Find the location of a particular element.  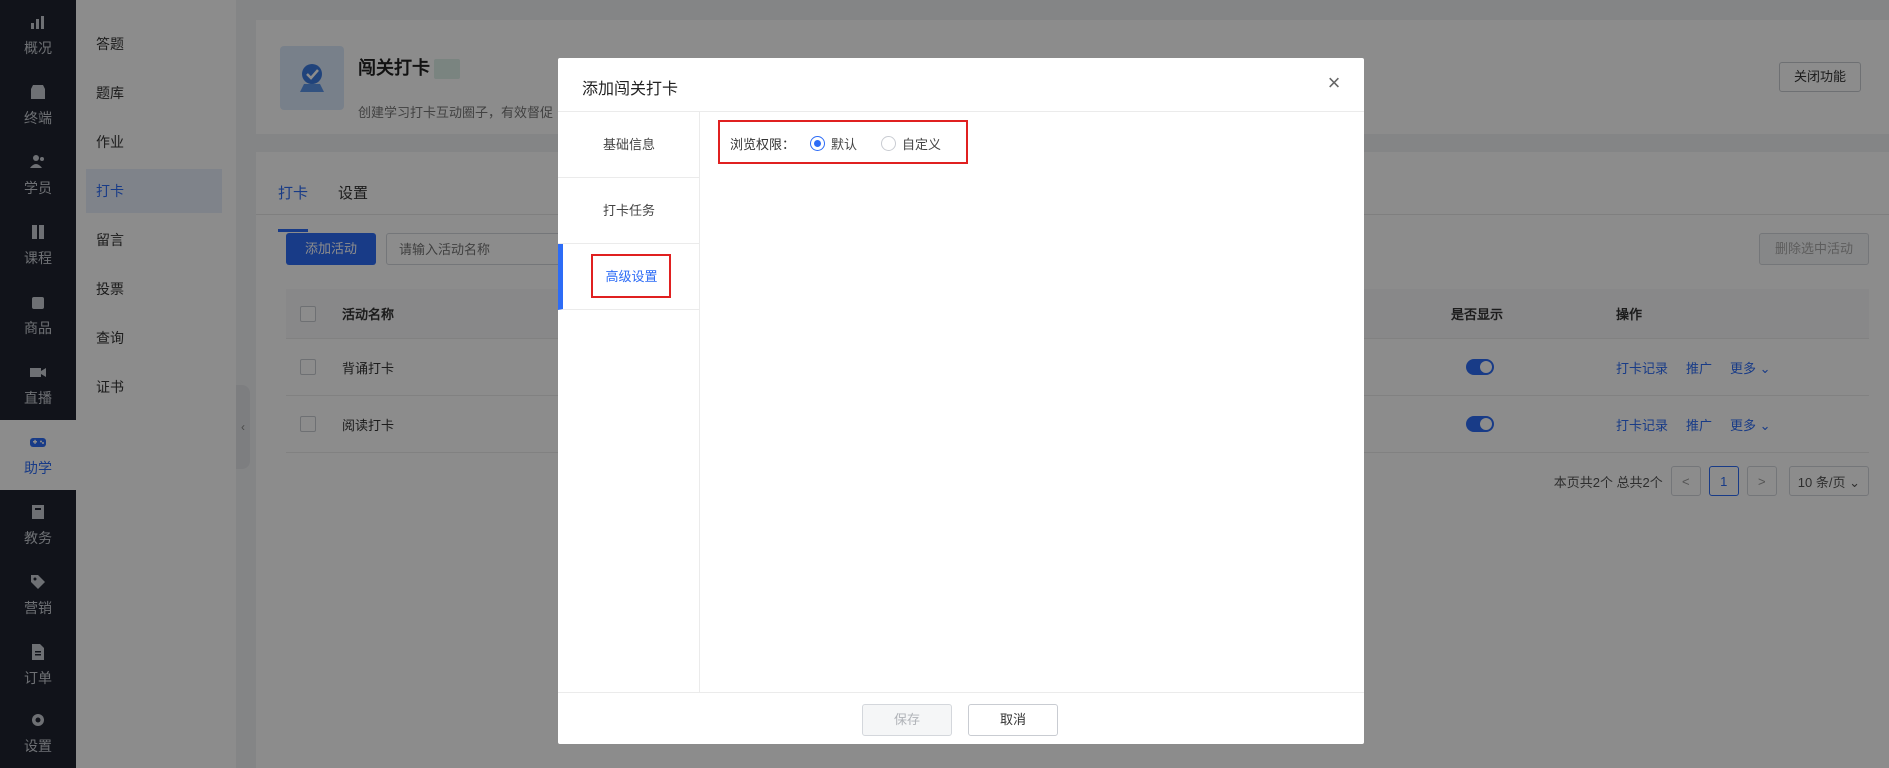

side-item-checkin-tasks: 打卡任务 is located at coordinates (629, 211).